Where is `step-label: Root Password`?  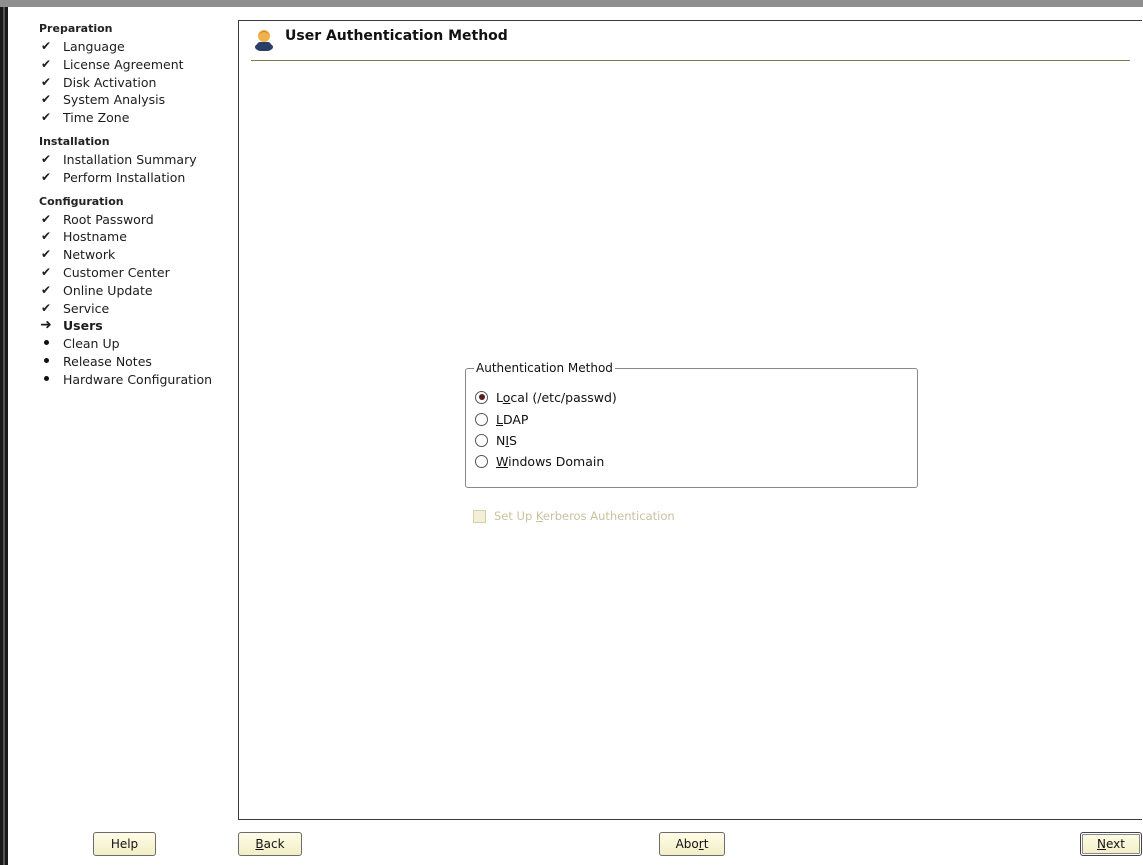
step-label: Root Password is located at coordinates (108, 219).